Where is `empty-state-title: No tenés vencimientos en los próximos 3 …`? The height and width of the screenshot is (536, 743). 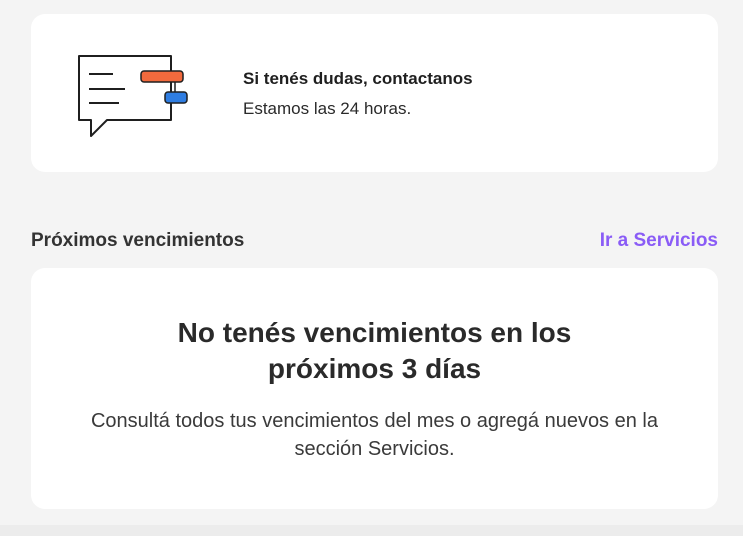 empty-state-title: No tenés vencimientos en los próximos 3 … is located at coordinates (374, 350).